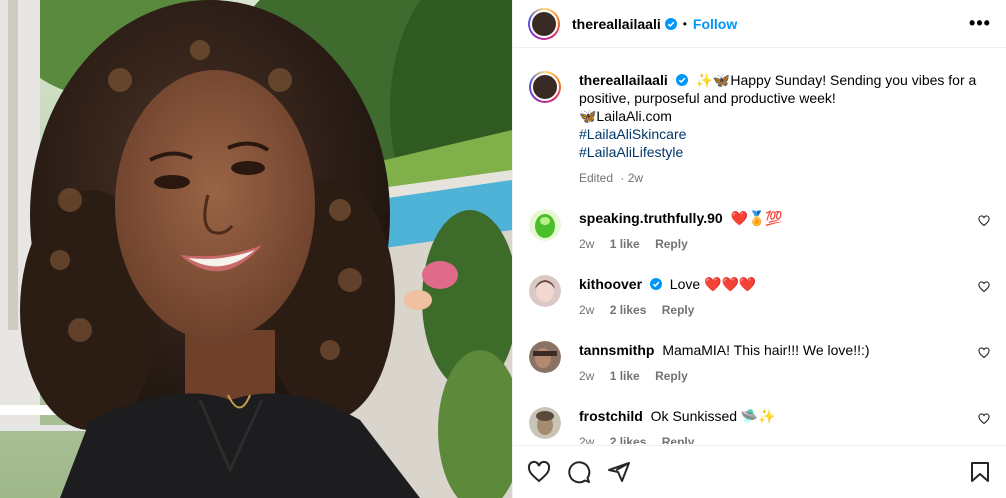 Image resolution: width=1006 pixels, height=498 pixels. Describe the element at coordinates (713, 416) in the screenshot. I see `comment-text: Ok Sunkissed 🛸✨` at that location.